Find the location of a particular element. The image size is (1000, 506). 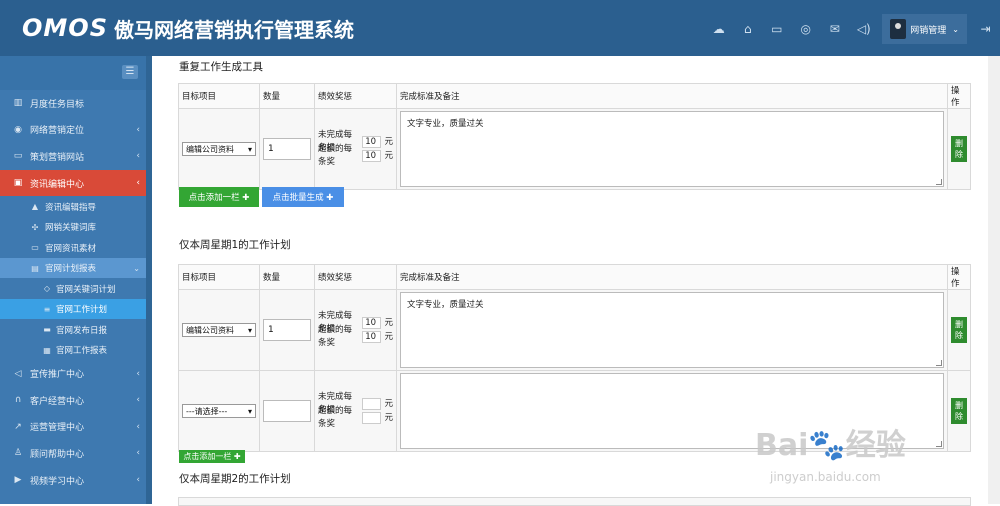

reward-fields: 未完成每条扣 10 元 超额的每条奖 10 元 is located at coordinates (355, 148).